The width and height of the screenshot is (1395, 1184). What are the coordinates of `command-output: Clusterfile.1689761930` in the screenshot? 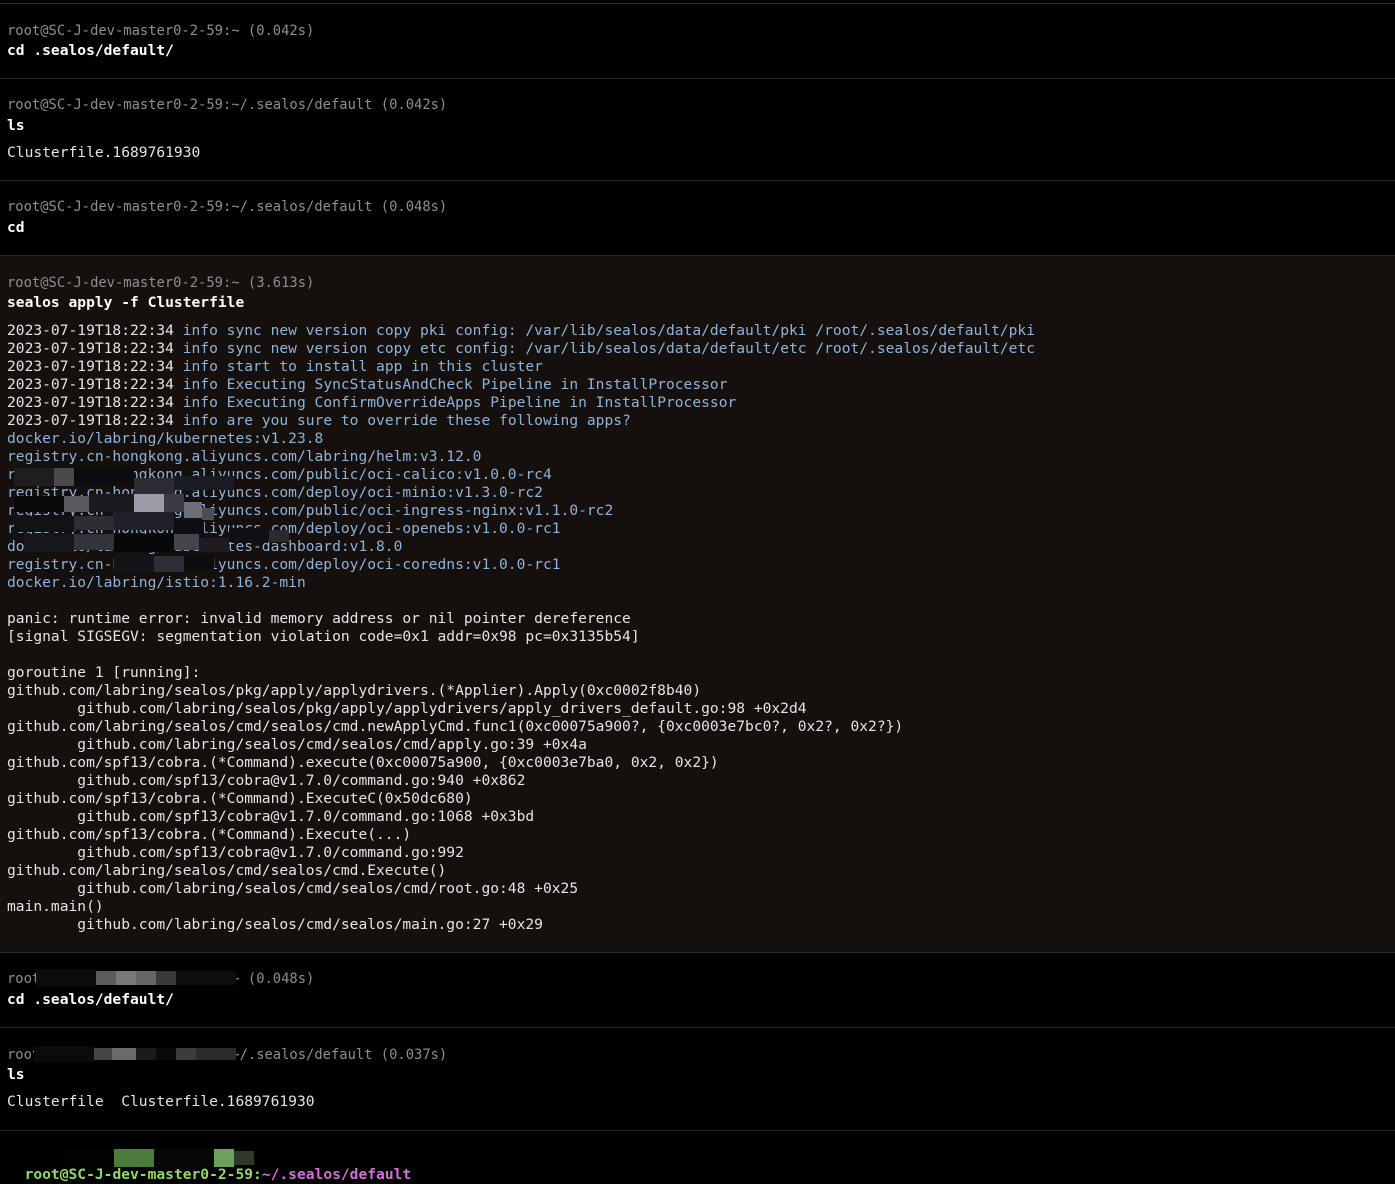 It's located at (104, 152).